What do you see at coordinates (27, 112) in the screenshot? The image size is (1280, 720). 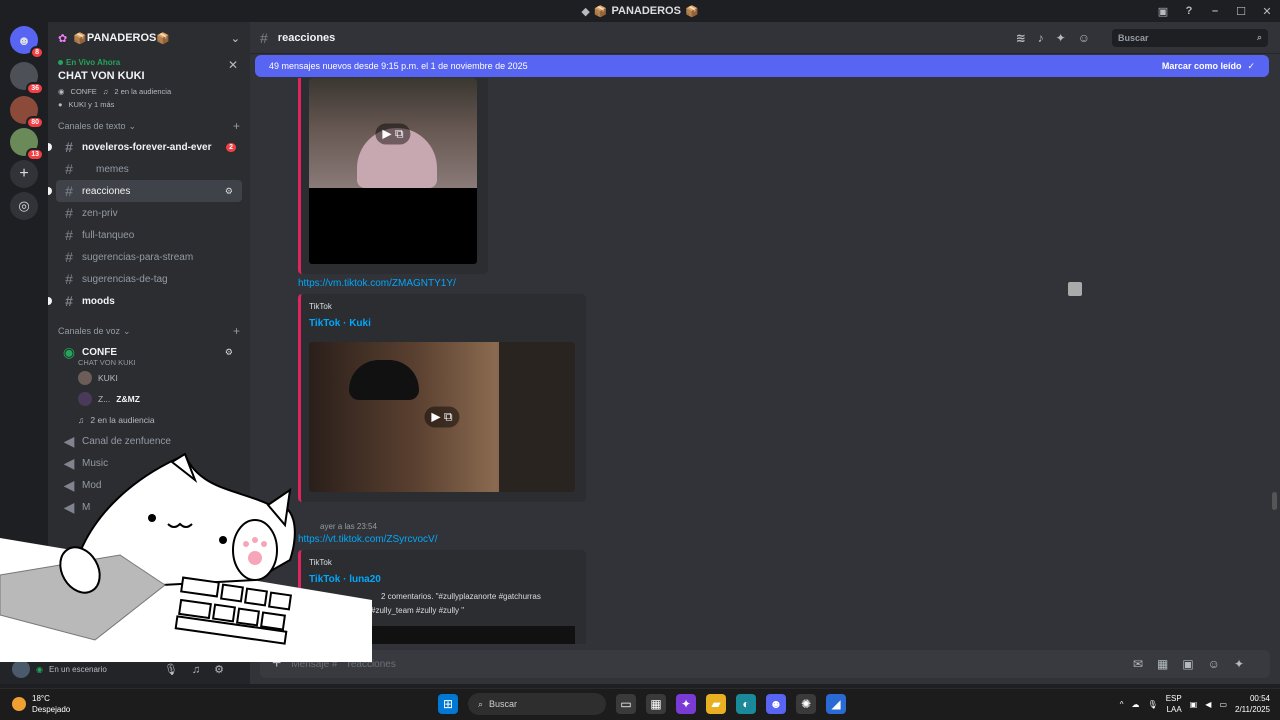 I see `server-icon: 80` at bounding box center [27, 112].